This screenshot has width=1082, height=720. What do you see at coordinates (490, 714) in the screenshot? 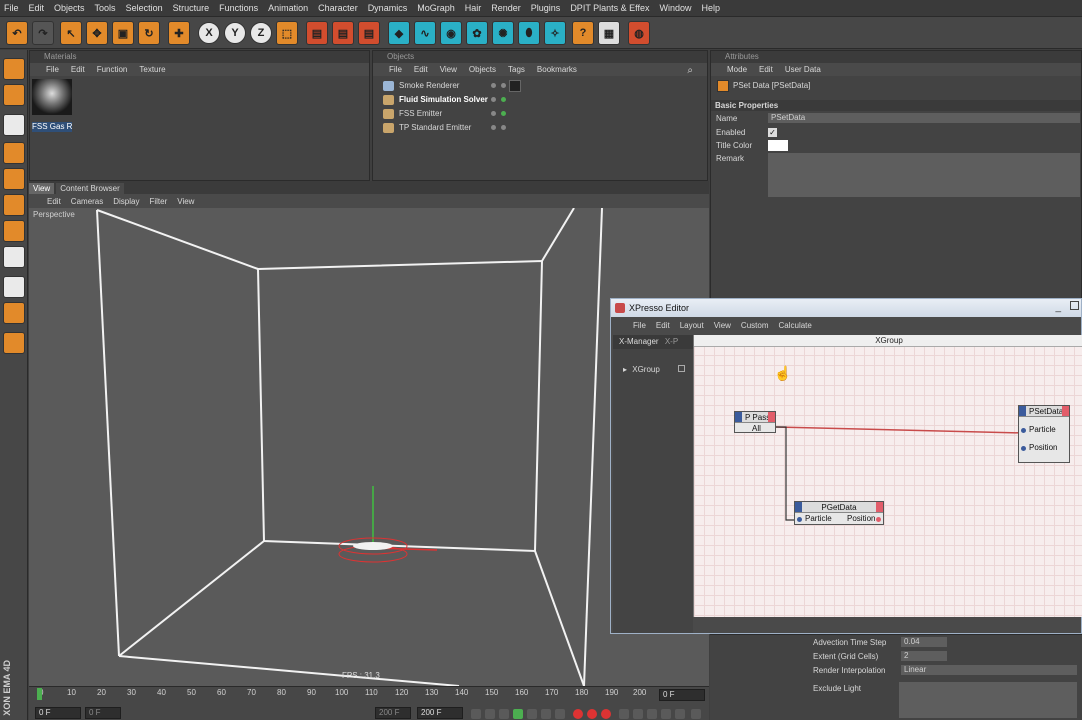
I see `prev-key-icon` at bounding box center [490, 714].